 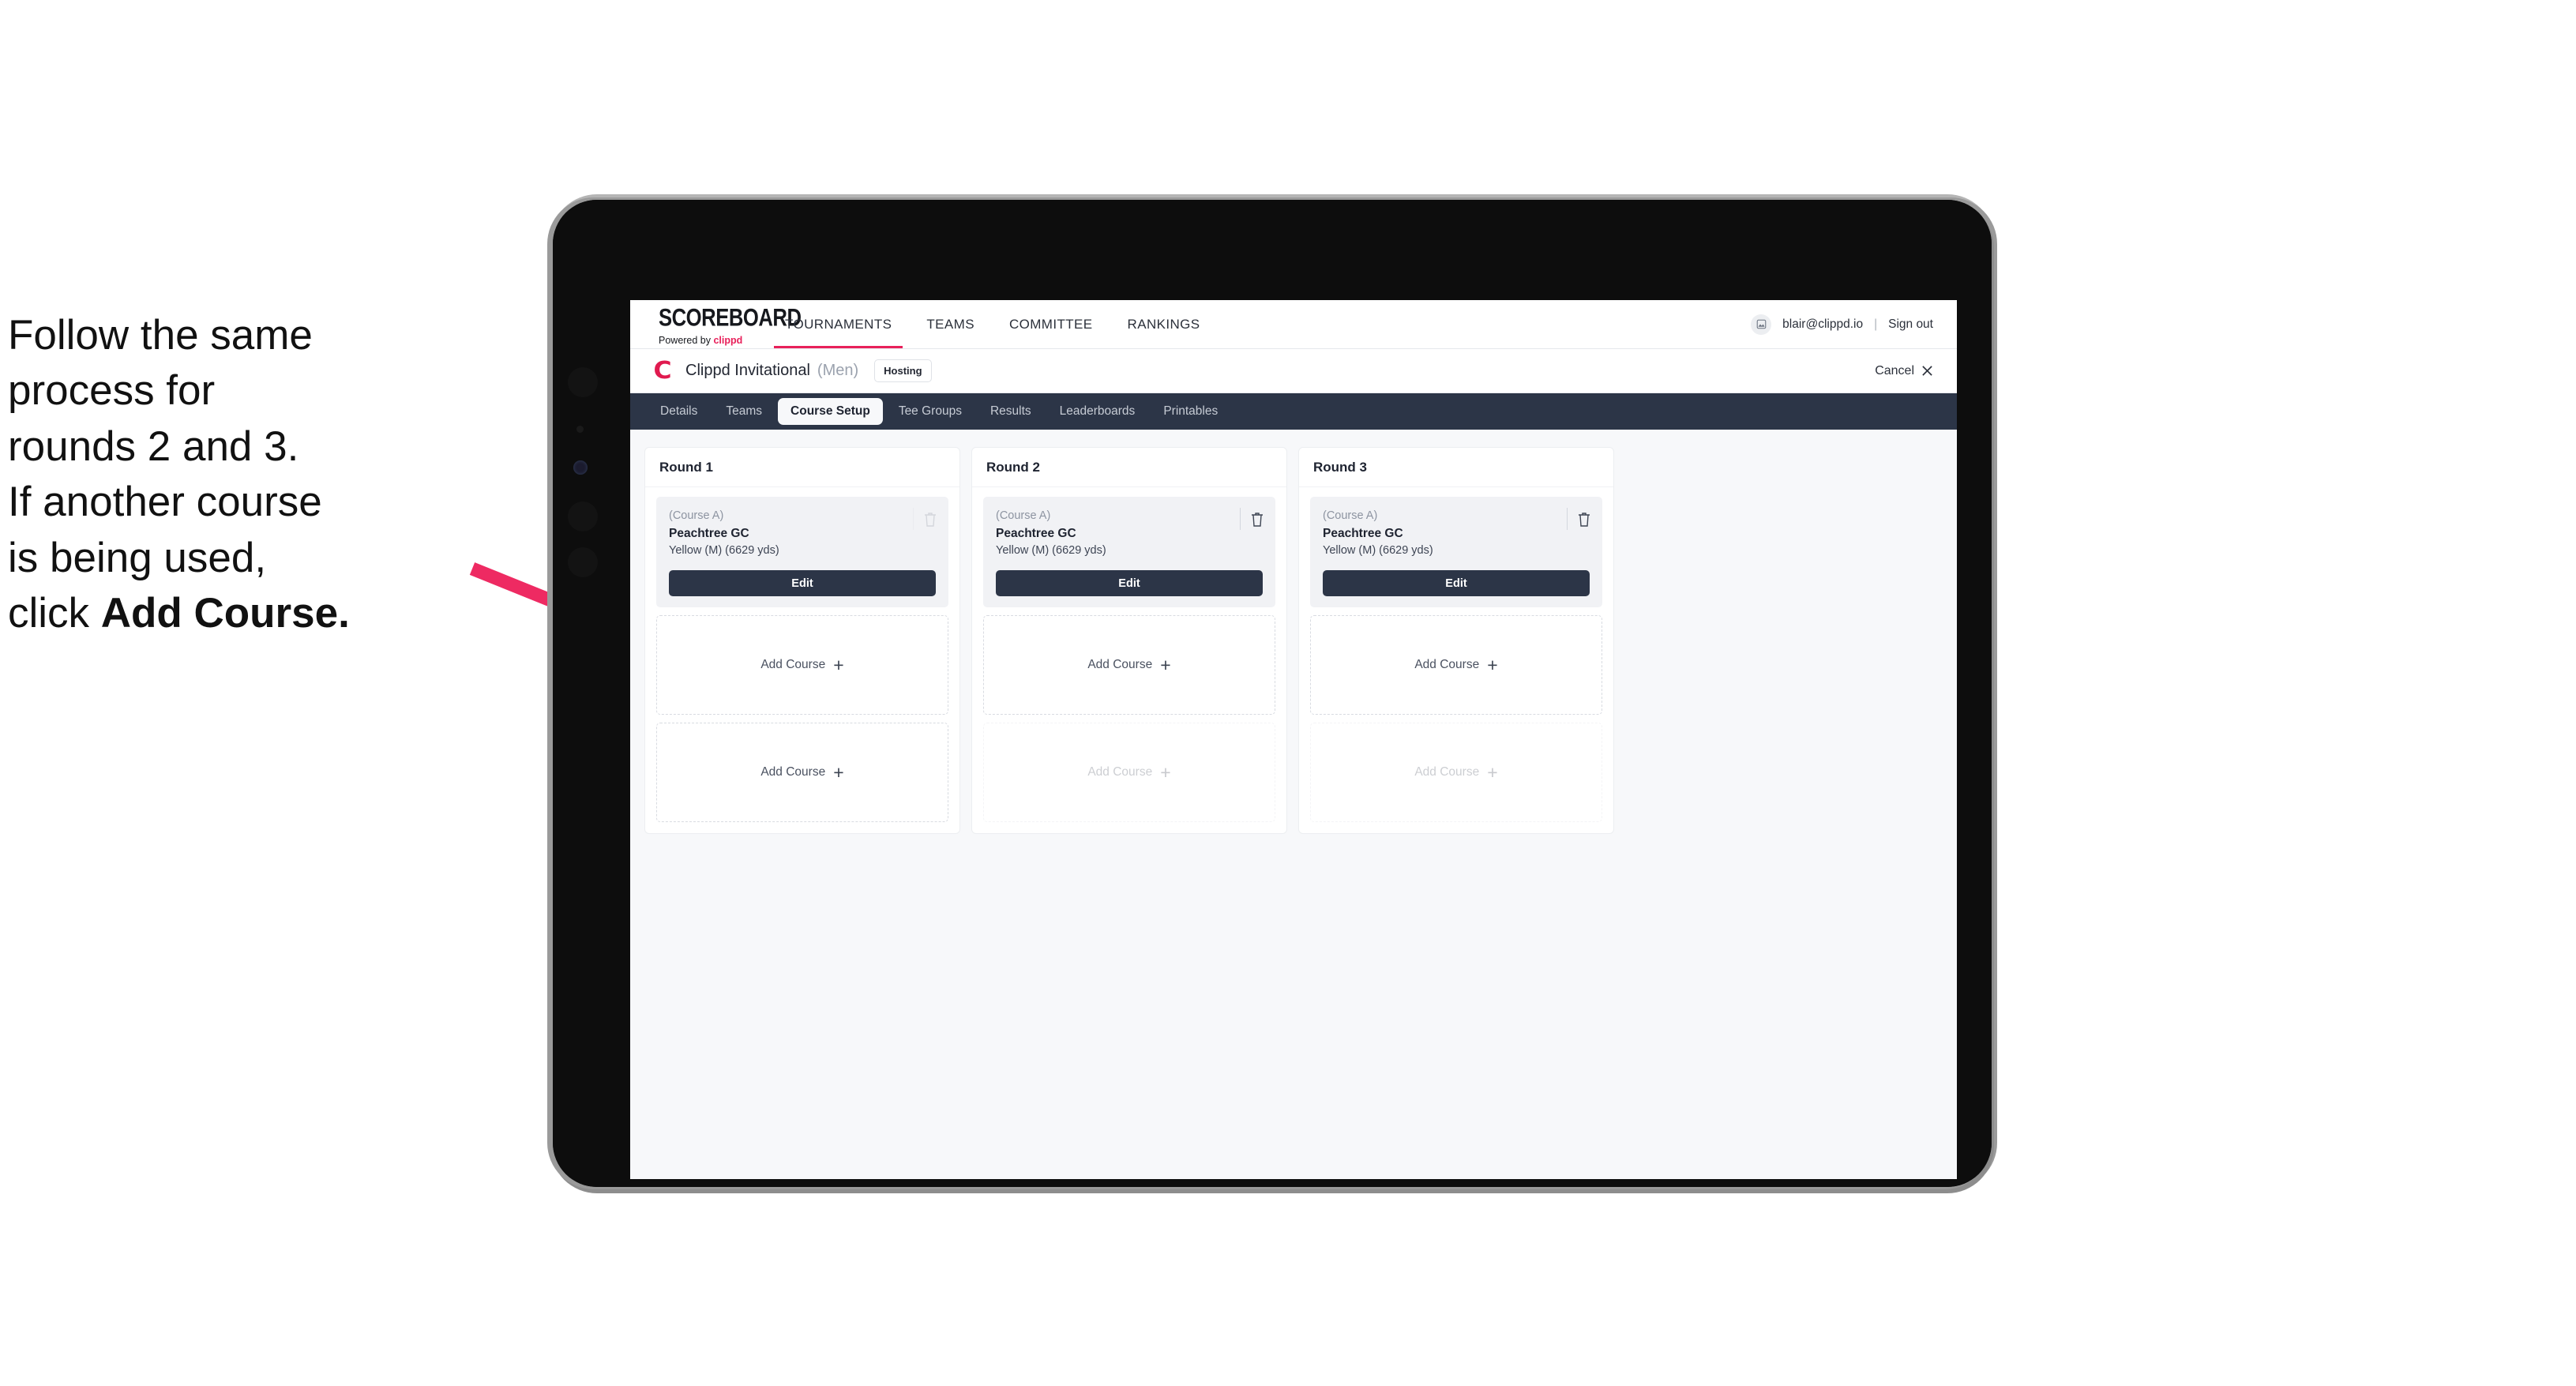 What do you see at coordinates (165, 502) in the screenshot?
I see `annotation-line-4: If another course` at bounding box center [165, 502].